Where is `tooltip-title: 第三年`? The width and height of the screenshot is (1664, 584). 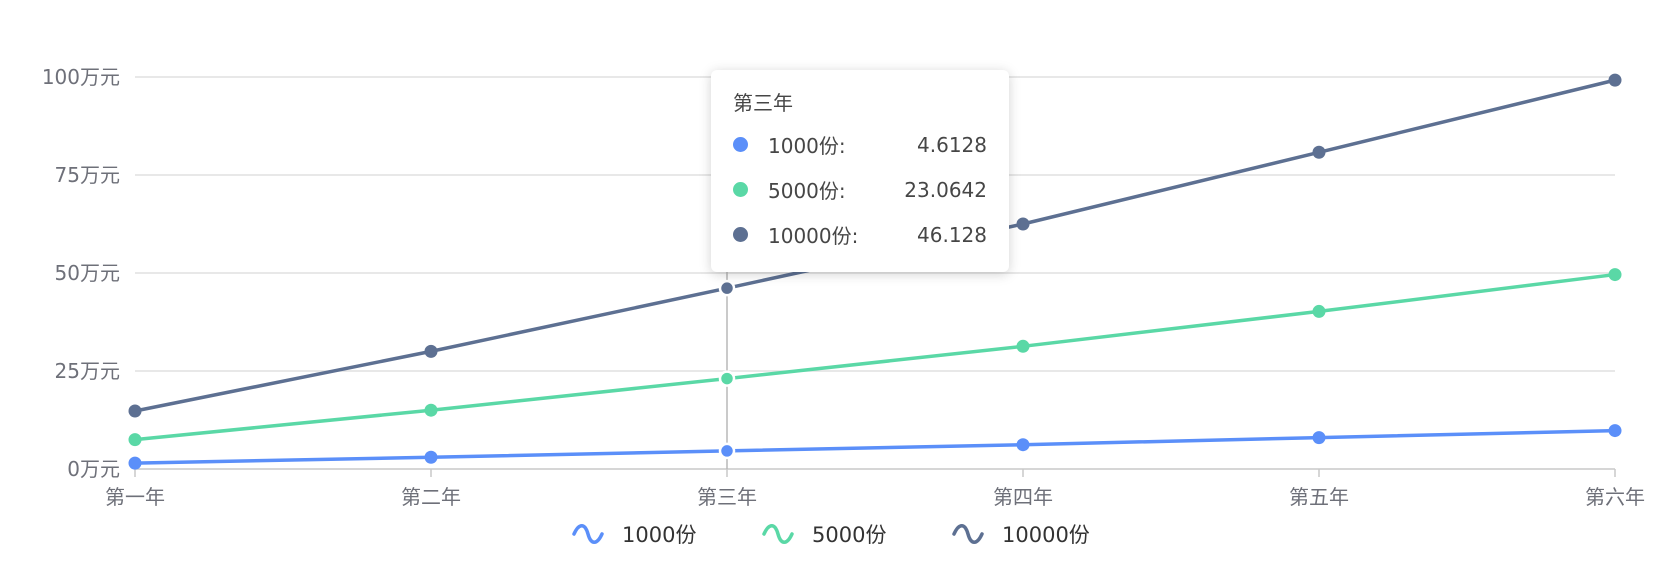 tooltip-title: 第三年 is located at coordinates (763, 103).